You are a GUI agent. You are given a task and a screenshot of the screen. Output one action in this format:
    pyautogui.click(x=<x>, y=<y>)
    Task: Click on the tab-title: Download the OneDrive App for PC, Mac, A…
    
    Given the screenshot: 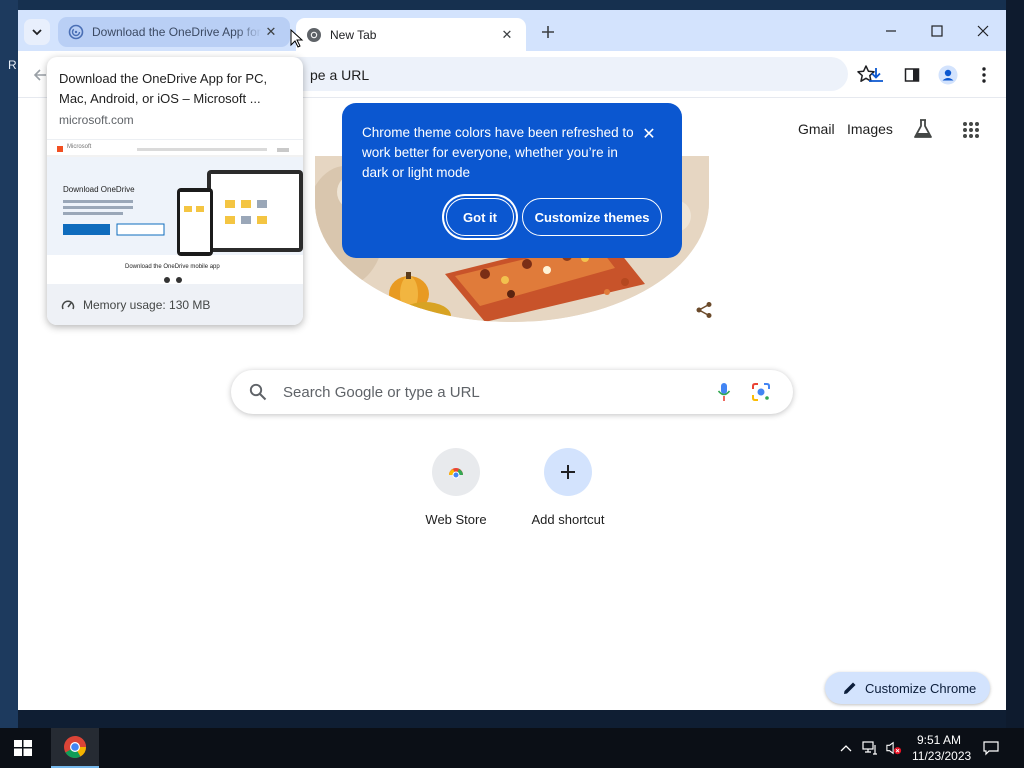 What is the action you would take?
    pyautogui.click(x=177, y=32)
    